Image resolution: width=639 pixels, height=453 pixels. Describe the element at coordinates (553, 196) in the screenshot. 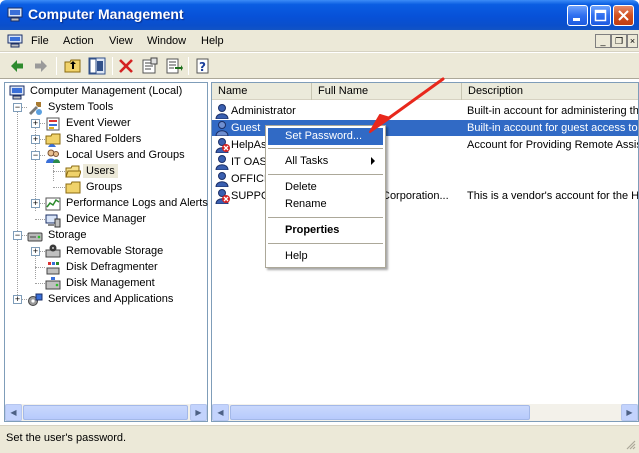

I see `user-description: This is a vendor's account for the H` at that location.